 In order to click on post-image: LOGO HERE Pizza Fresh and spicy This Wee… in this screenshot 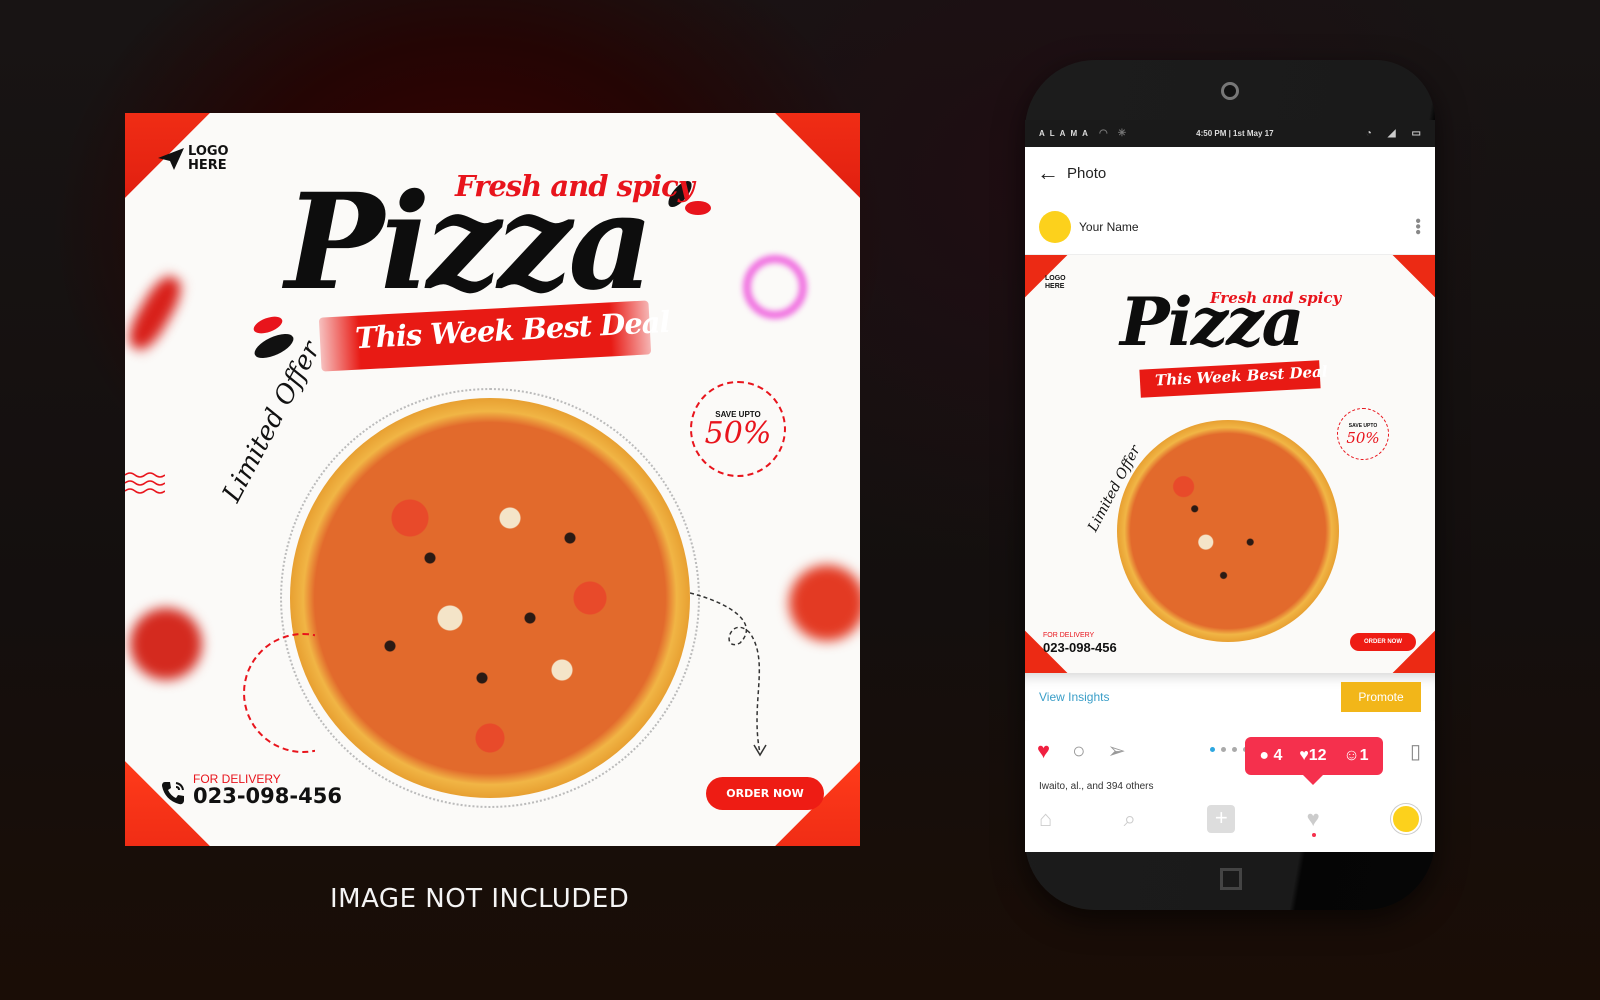, I will do `click(1230, 464)`.